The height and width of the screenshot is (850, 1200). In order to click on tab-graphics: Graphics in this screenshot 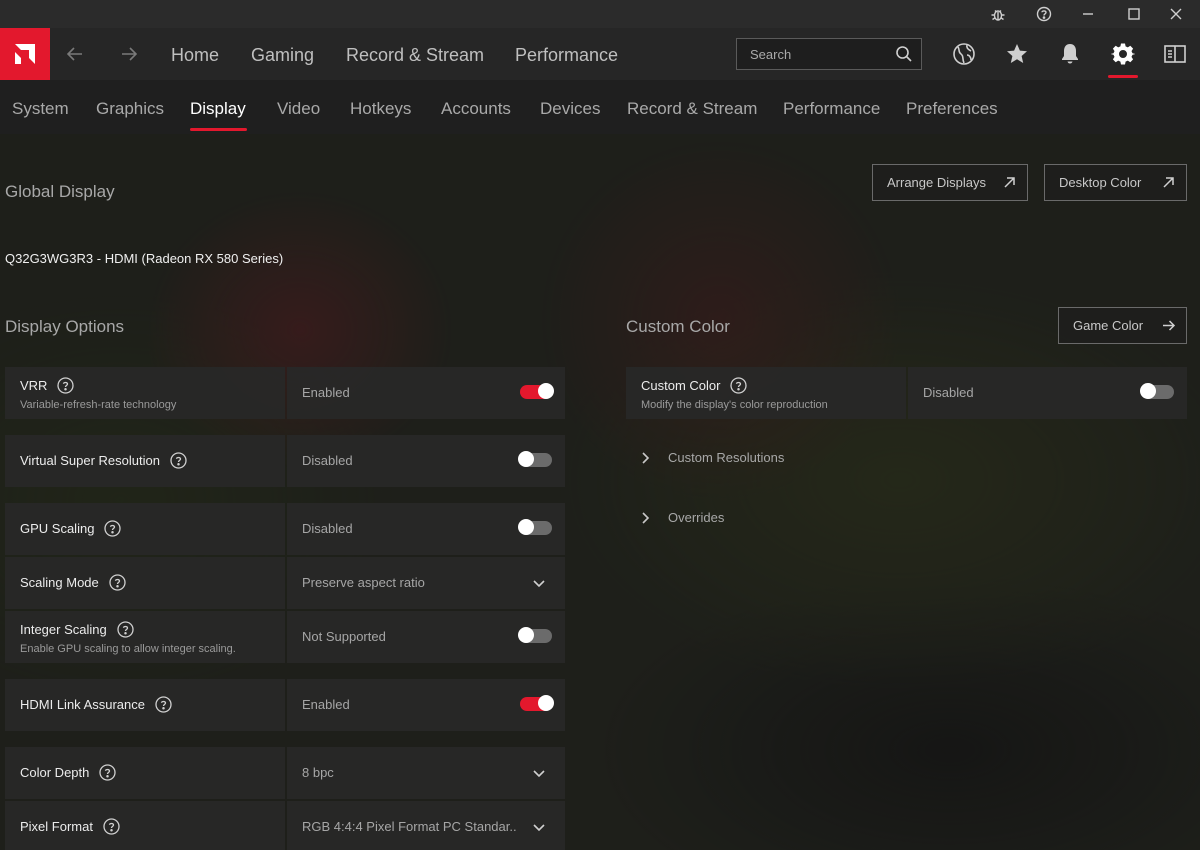, I will do `click(130, 109)`.